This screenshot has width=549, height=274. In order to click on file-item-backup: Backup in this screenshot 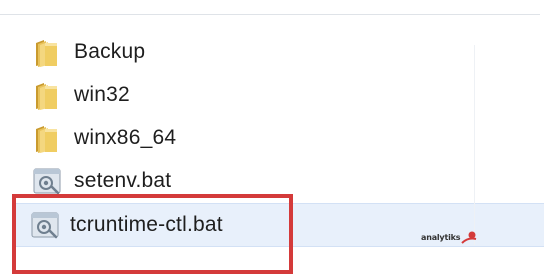, I will do `click(282, 52)`.